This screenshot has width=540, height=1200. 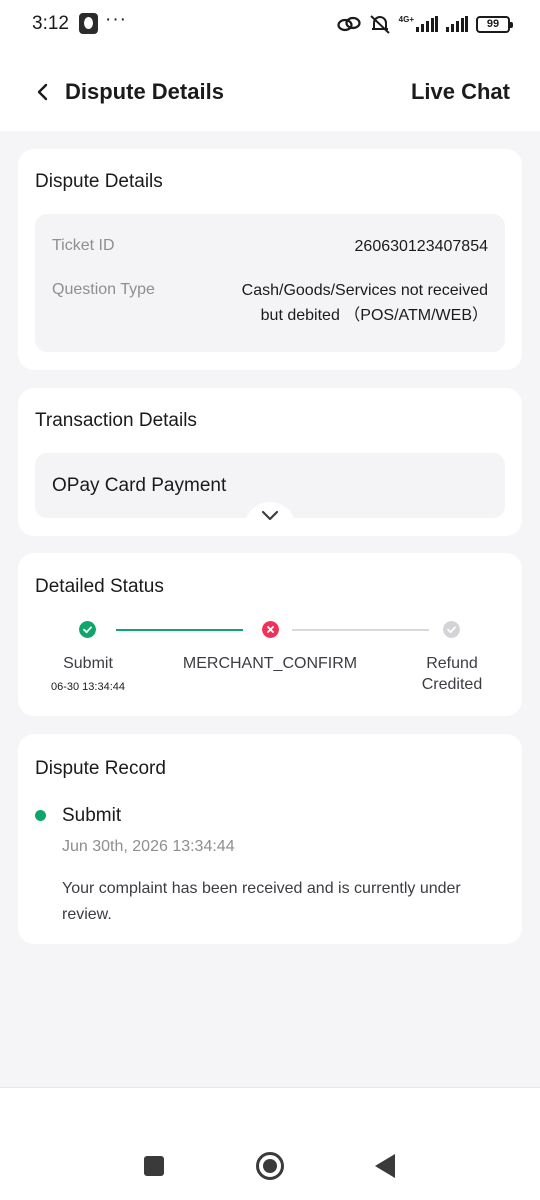 I want to click on step-label-refund-line2: Credited, so click(x=452, y=684).